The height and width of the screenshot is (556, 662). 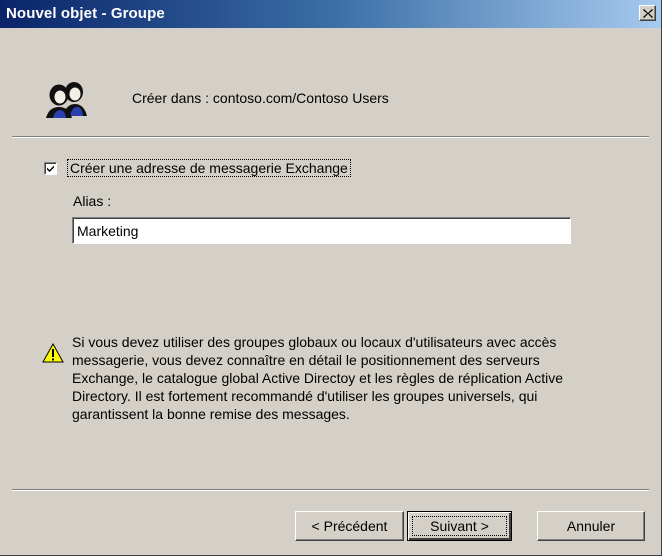 I want to click on exchange-mailbox-label: Créer une adresse de messagerie Exchange, so click(x=209, y=168).